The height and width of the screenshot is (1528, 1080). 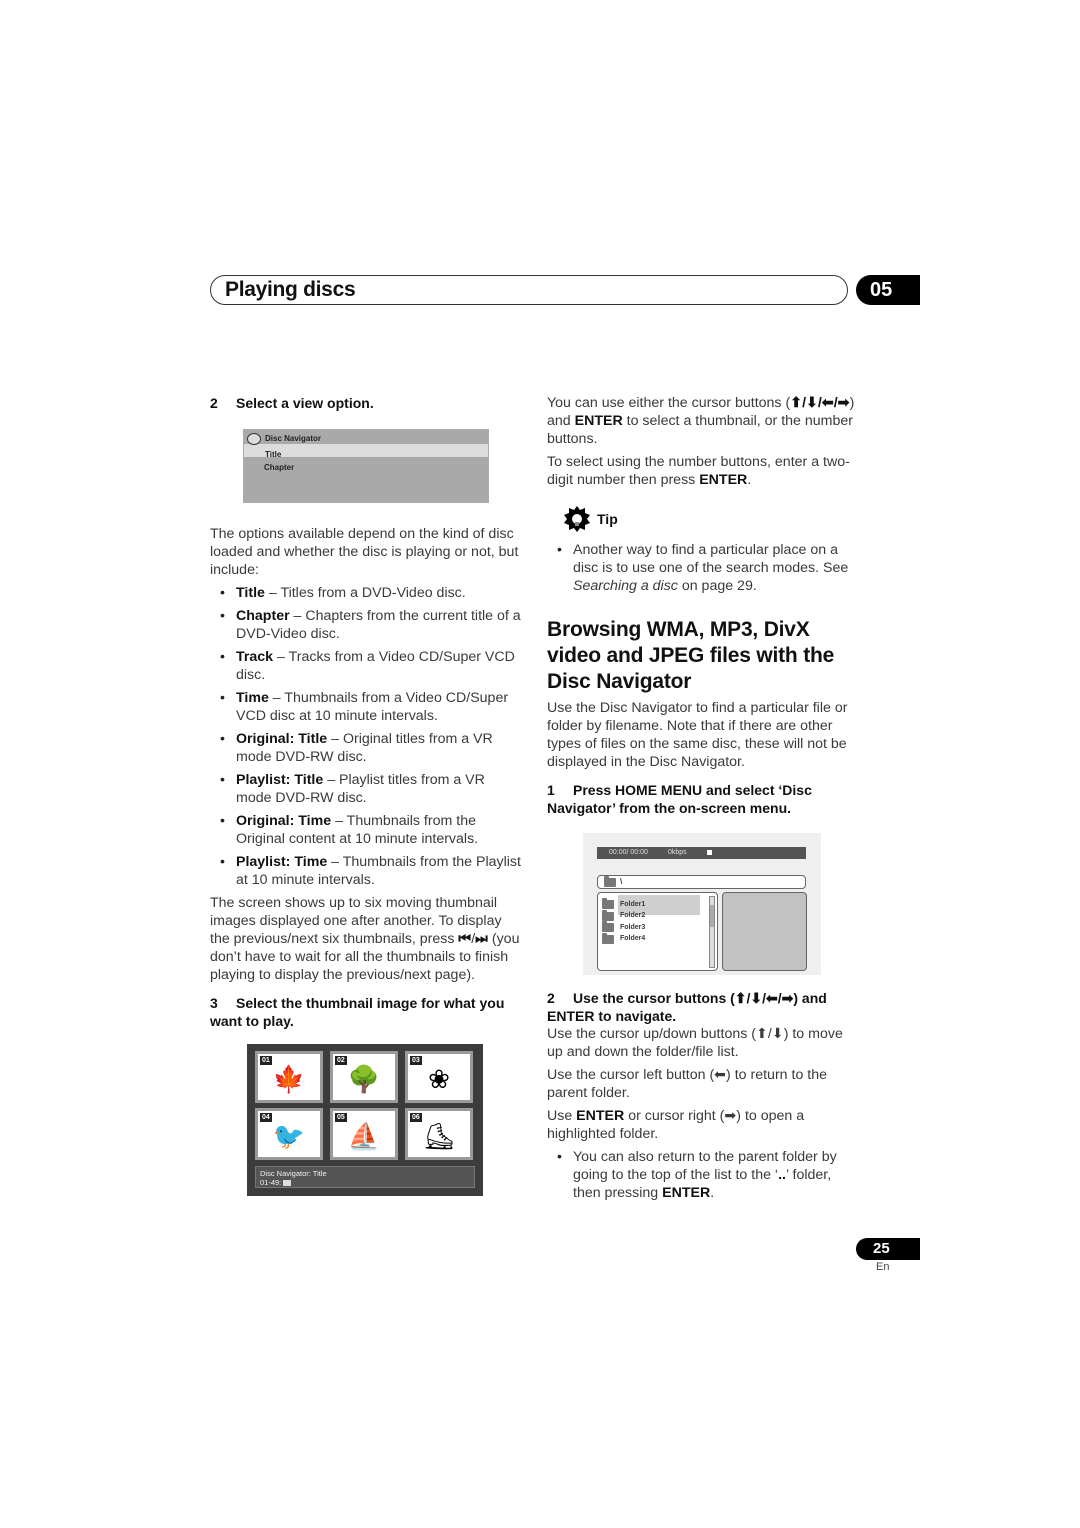 I want to click on thumbnail-01: 01 🍁, so click(x=289, y=1077).